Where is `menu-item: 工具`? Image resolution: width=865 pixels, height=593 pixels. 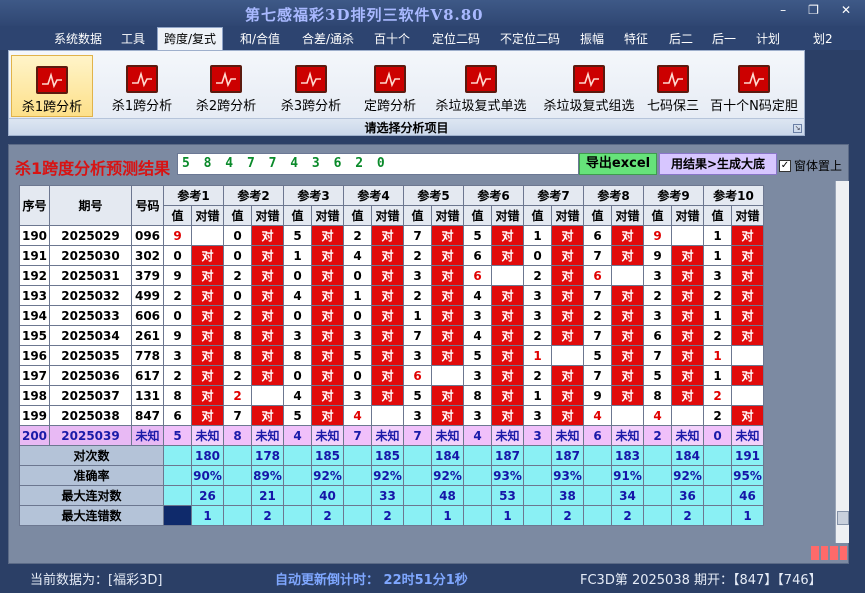
menu-item: 工具 is located at coordinates (133, 38).